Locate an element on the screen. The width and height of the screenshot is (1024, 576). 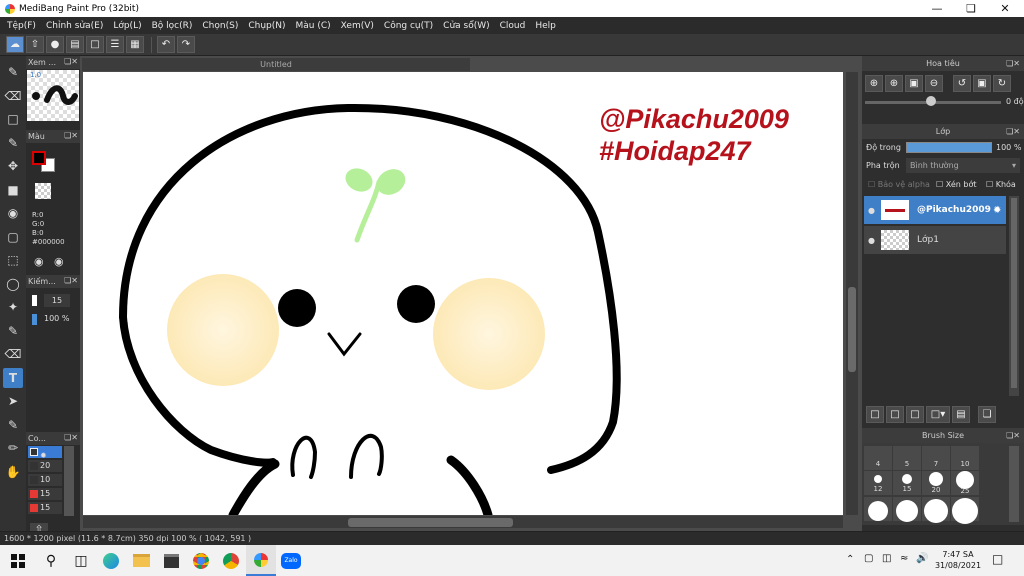
chrome-profile-icon is located at coordinates (231, 560).